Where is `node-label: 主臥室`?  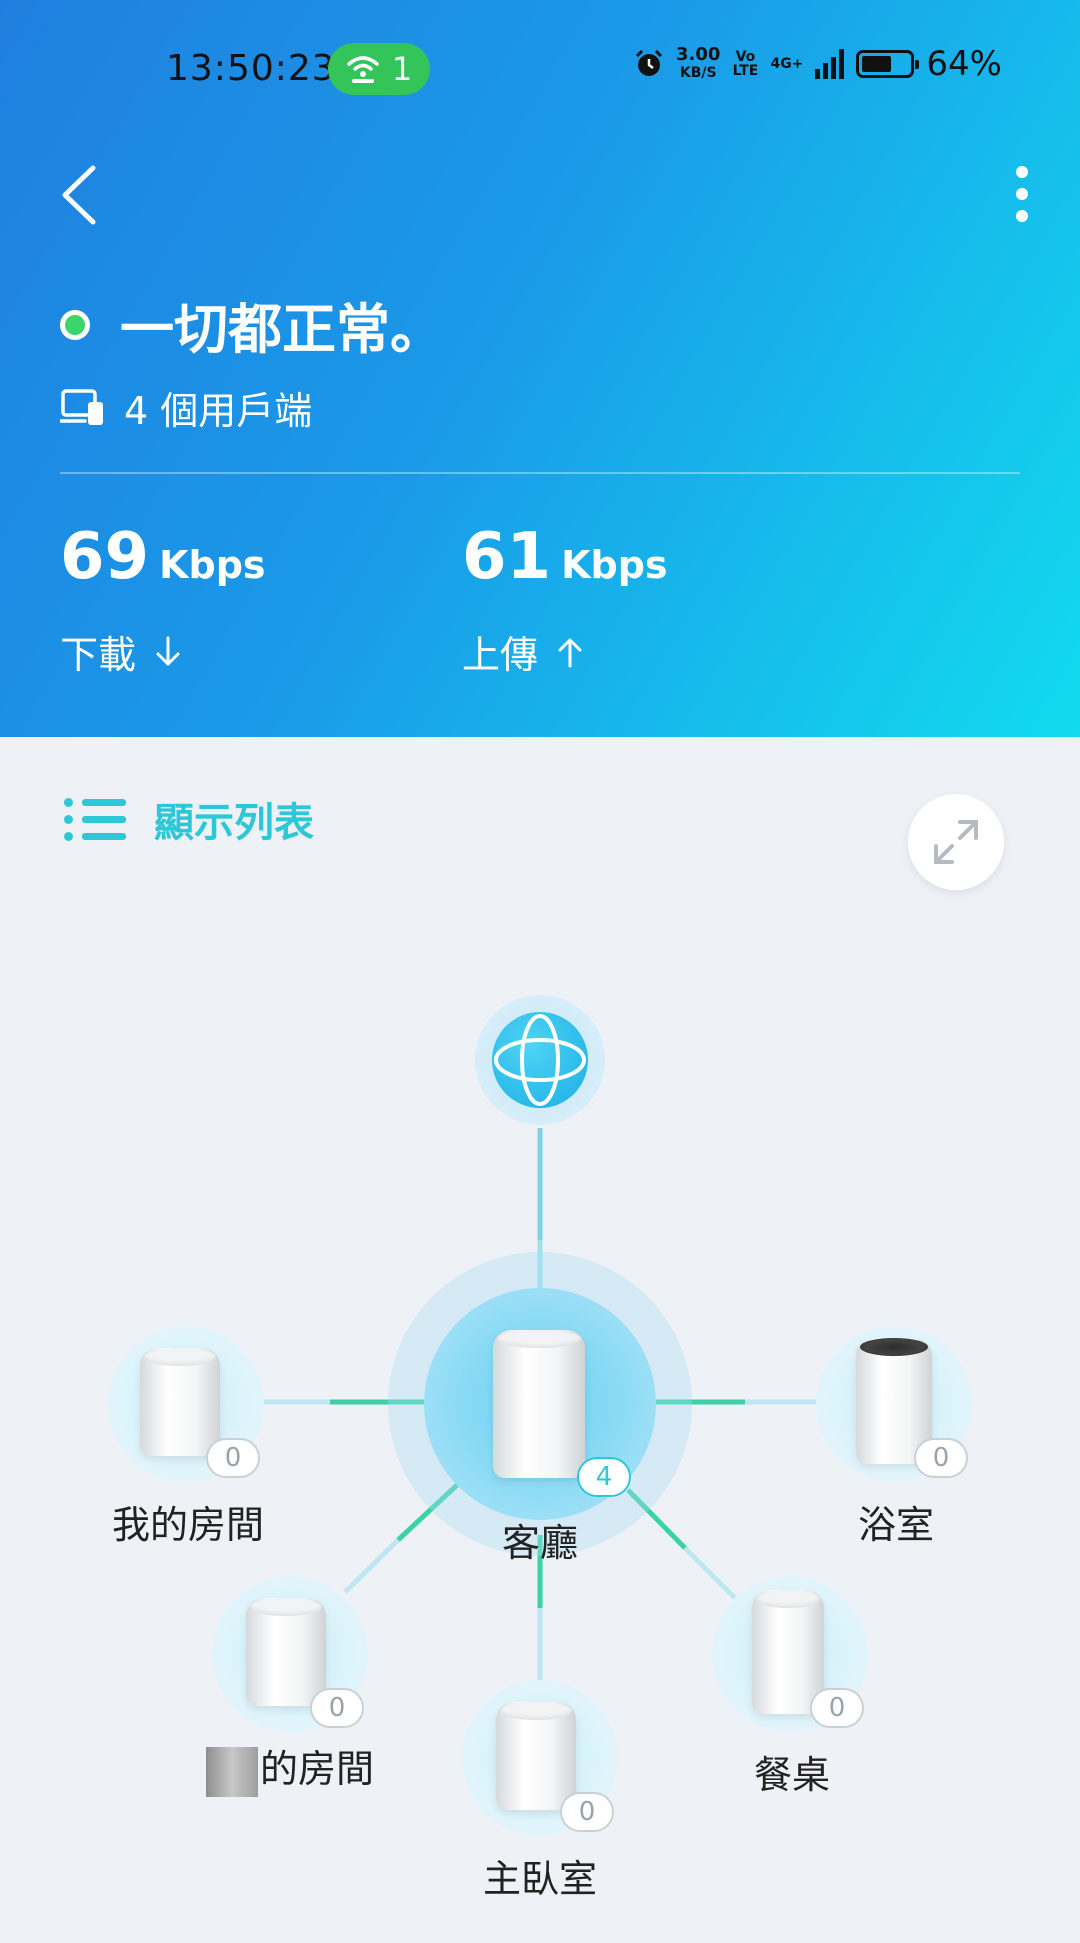 node-label: 主臥室 is located at coordinates (539, 1879).